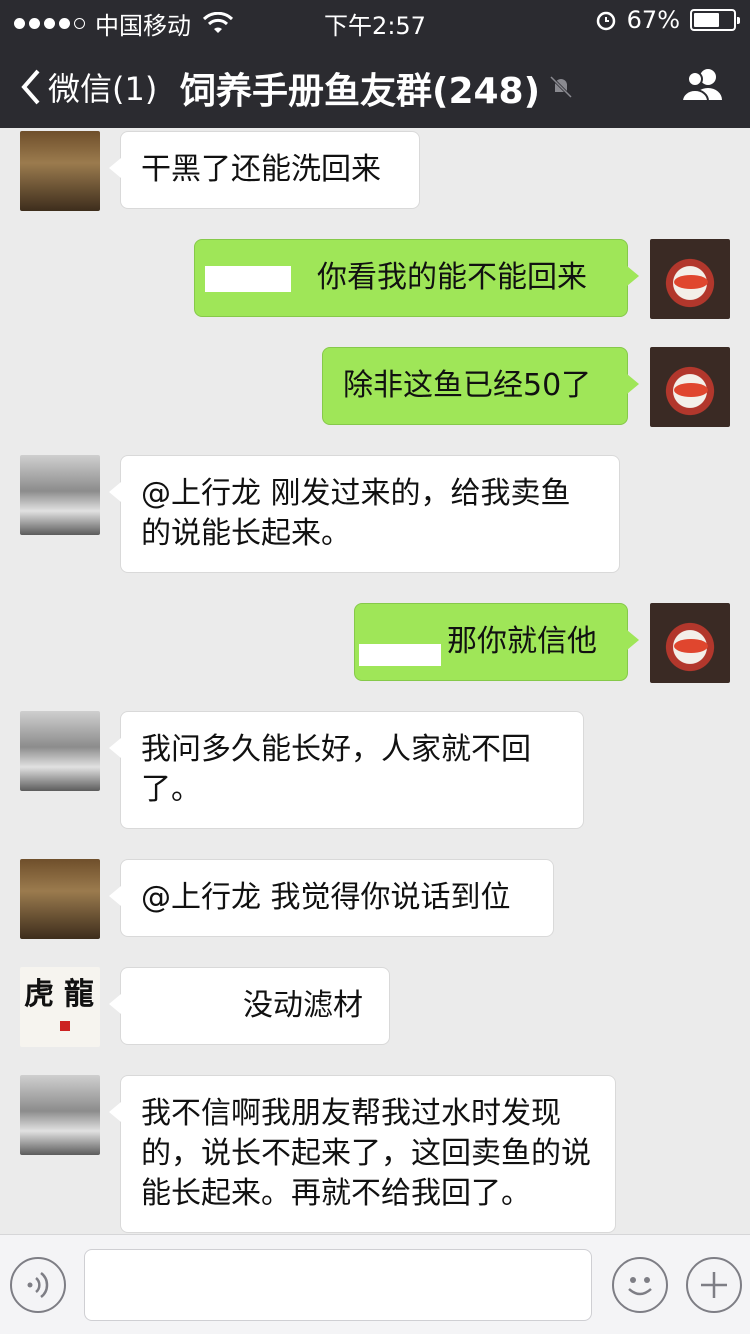 Image resolution: width=750 pixels, height=1334 pixels. What do you see at coordinates (326, 897) in the screenshot?
I see `message-text: @上行龙 我觉得你说话到位` at bounding box center [326, 897].